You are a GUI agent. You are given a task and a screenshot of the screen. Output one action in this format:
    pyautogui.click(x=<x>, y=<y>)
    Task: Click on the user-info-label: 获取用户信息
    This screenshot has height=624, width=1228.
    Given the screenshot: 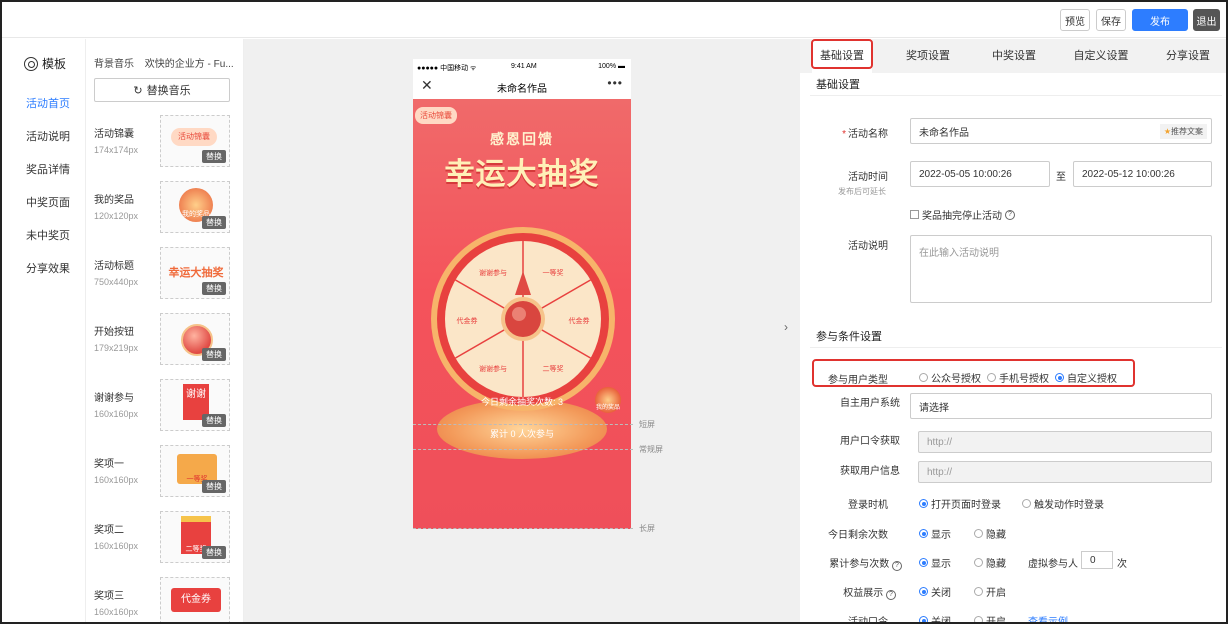 What is the action you would take?
    pyautogui.click(x=870, y=471)
    